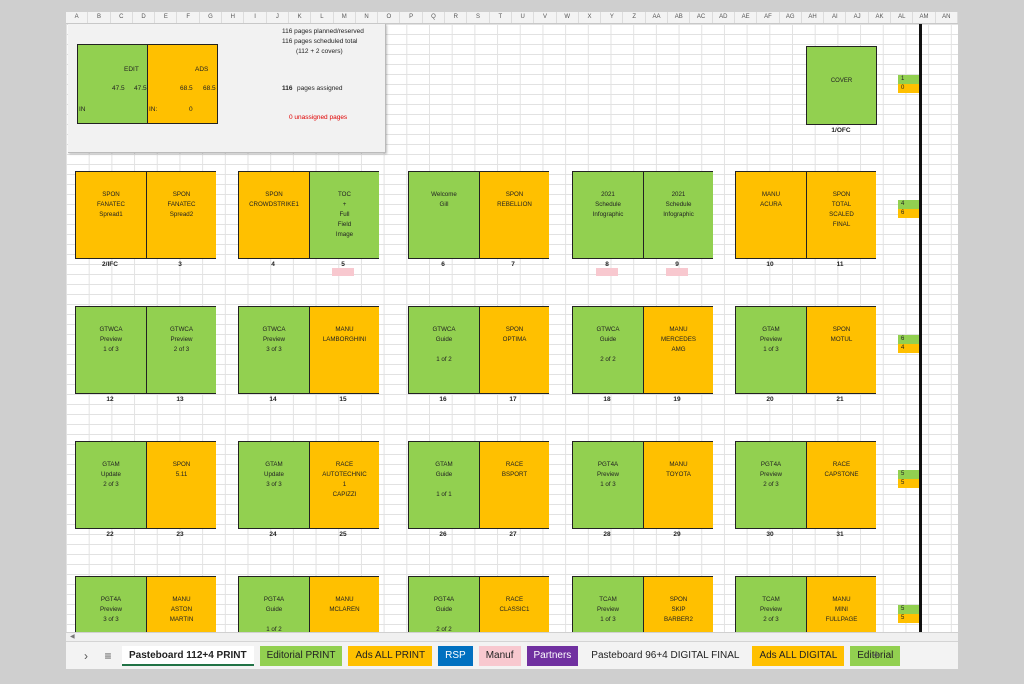  What do you see at coordinates (166, 17) in the screenshot?
I see `column-header: E` at bounding box center [166, 17].